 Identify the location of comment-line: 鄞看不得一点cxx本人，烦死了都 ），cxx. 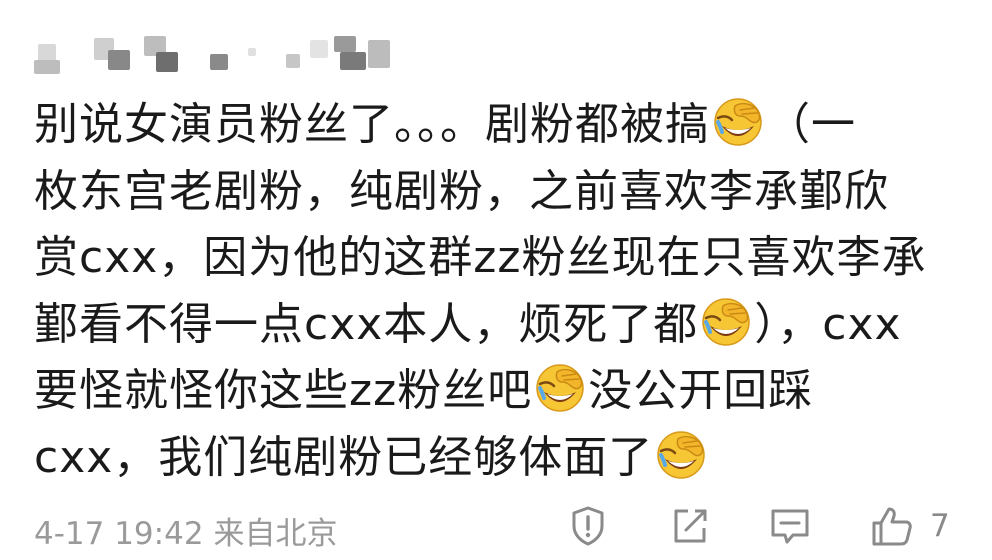
(499, 325).